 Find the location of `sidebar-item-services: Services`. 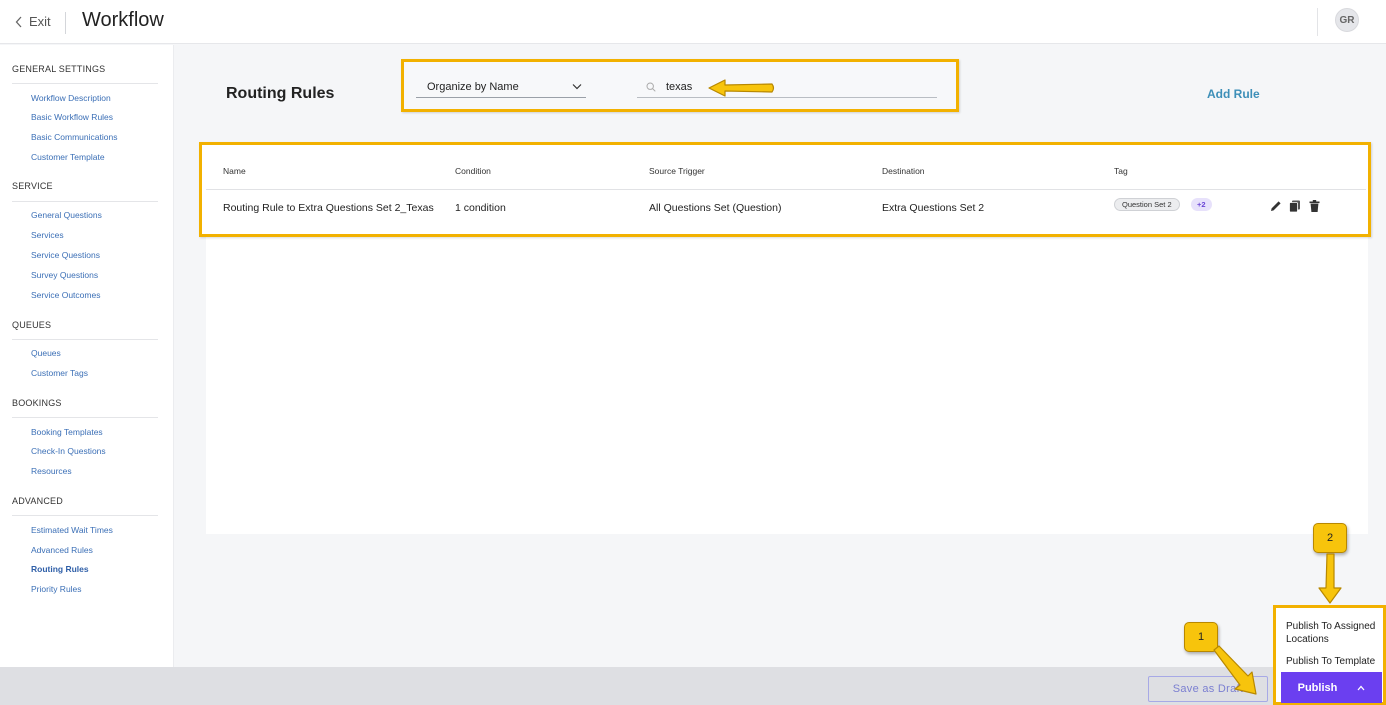

sidebar-item-services: Services is located at coordinates (47, 235).